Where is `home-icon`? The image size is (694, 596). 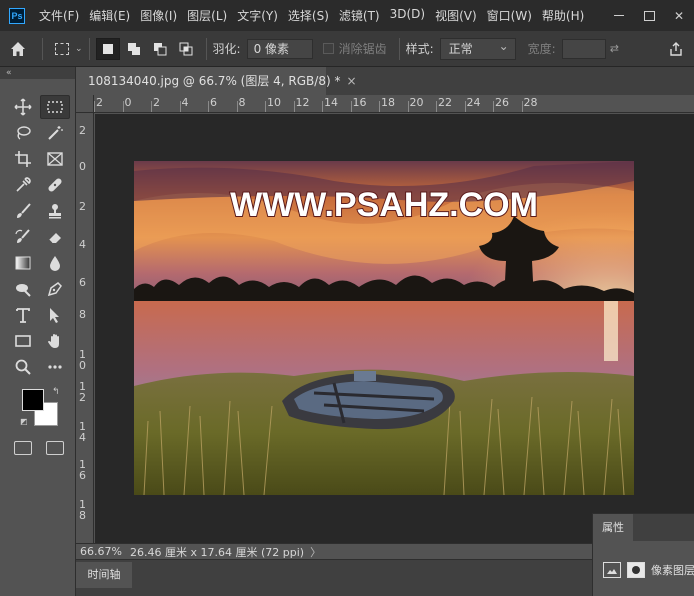 home-icon is located at coordinates (18, 48).